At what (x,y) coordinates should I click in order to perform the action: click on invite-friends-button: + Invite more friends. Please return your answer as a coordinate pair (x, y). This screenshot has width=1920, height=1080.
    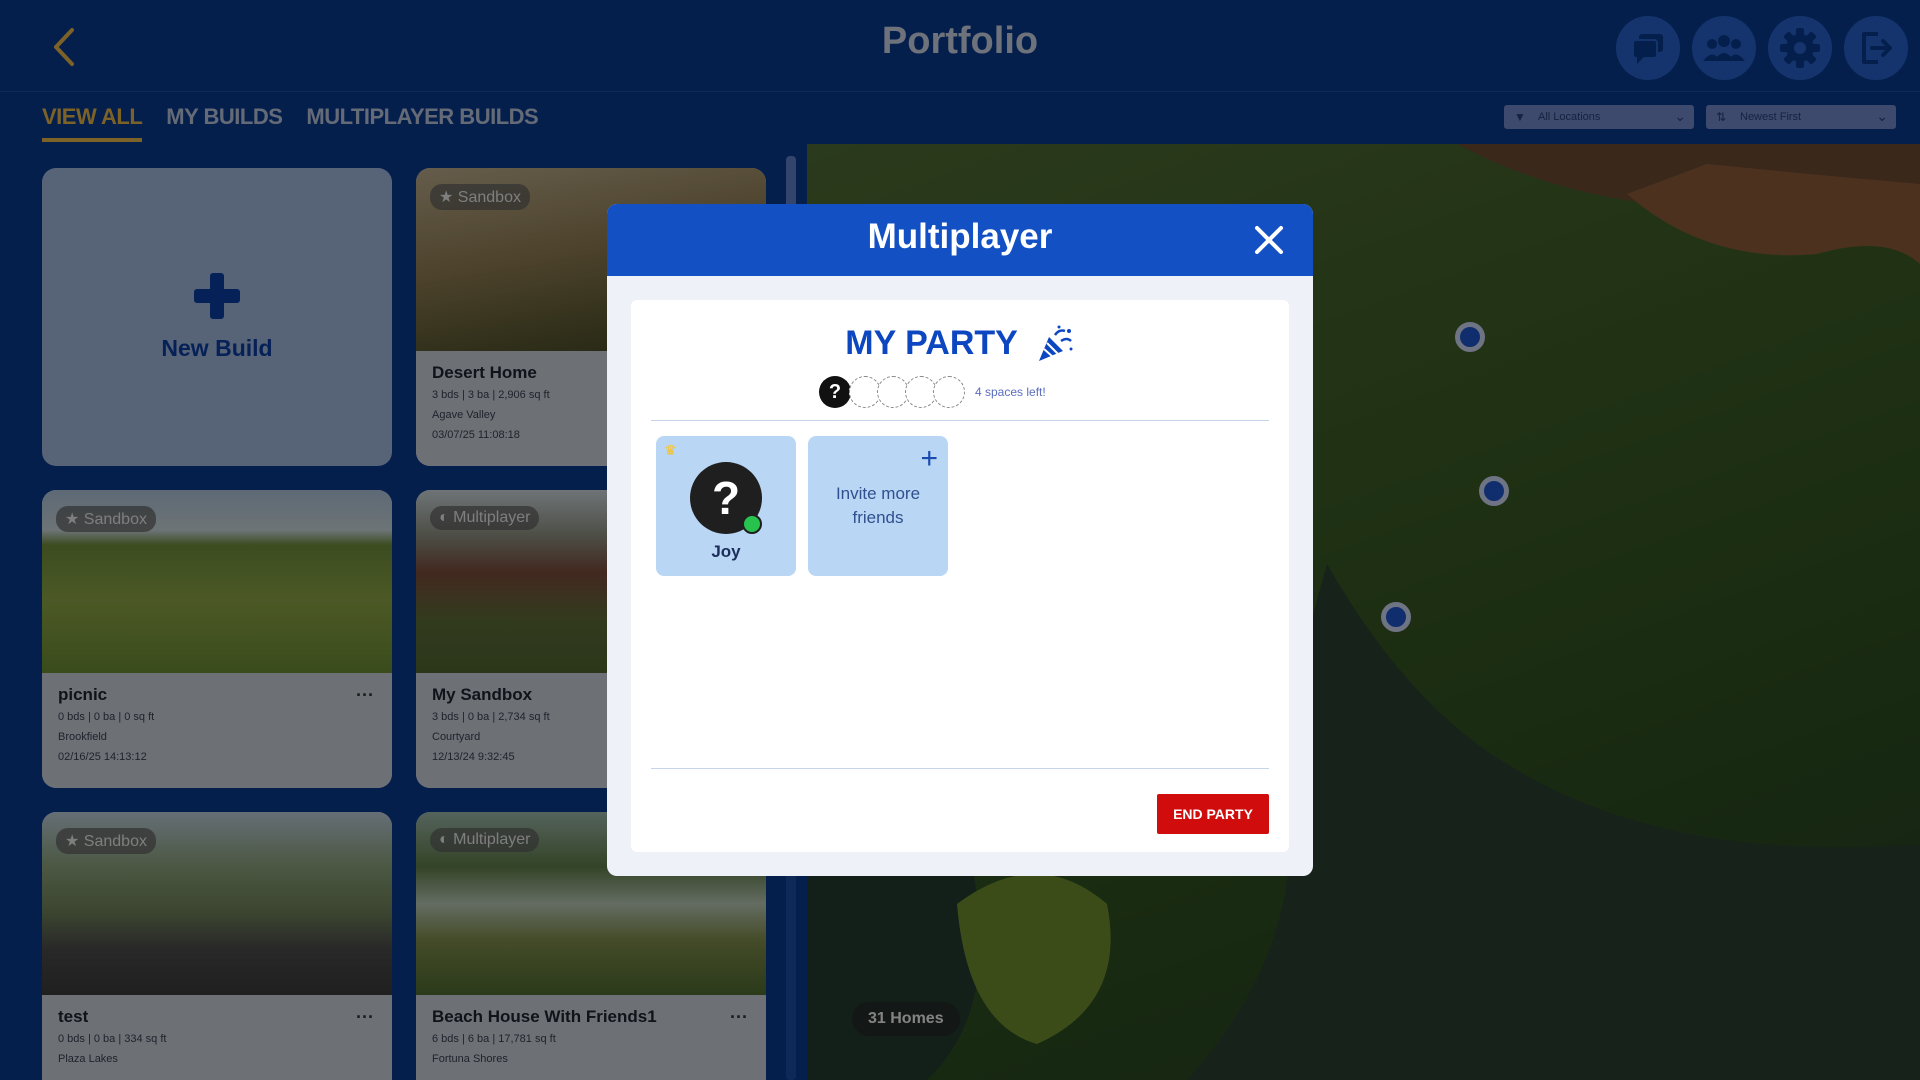
    Looking at the image, I should click on (878, 506).